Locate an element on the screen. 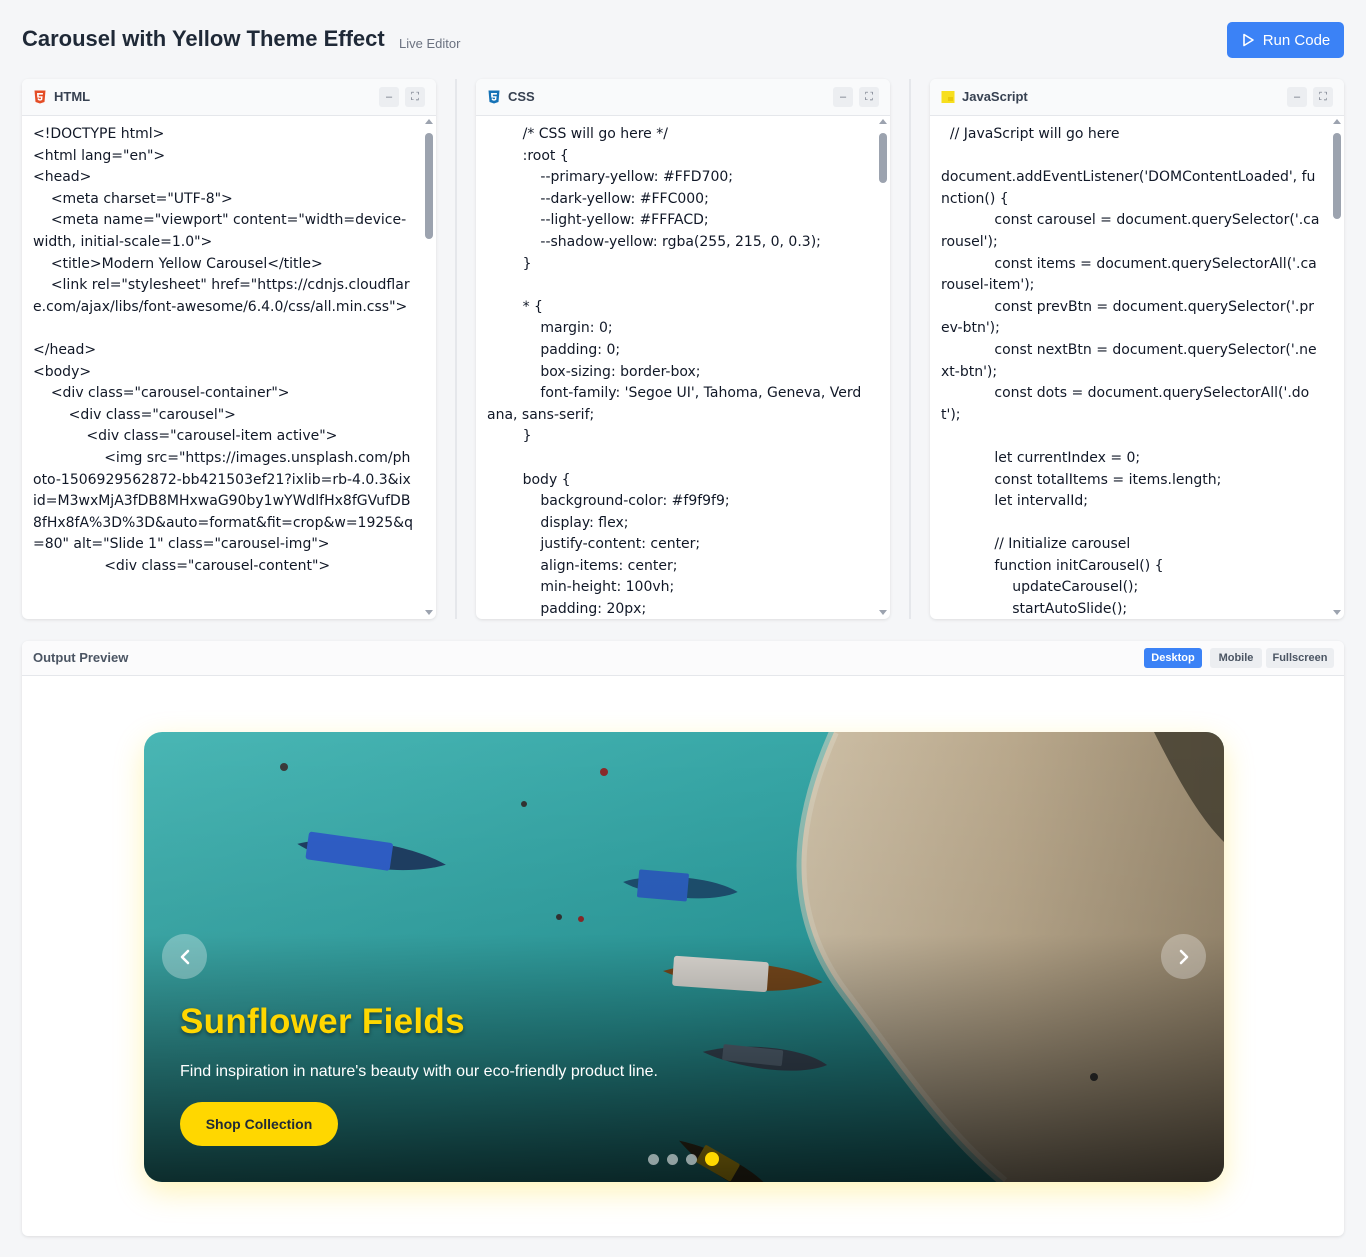 This screenshot has height=1257, width=1366. css-panel-title: CSS is located at coordinates (521, 96).